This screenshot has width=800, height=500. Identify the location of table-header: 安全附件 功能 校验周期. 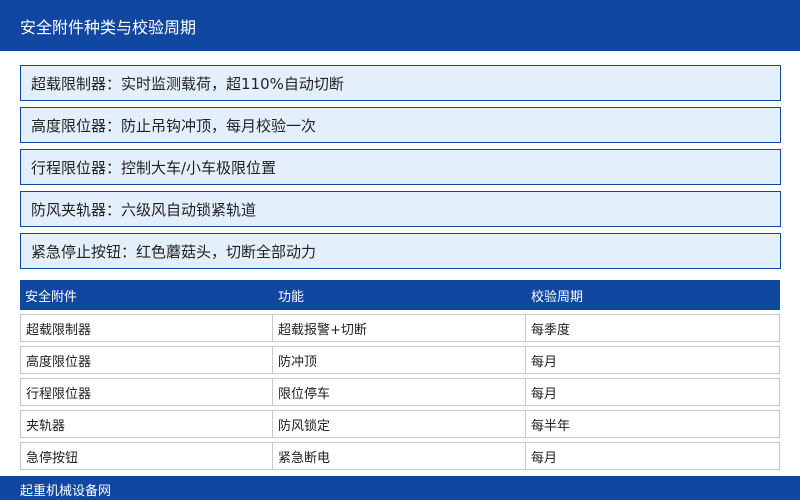
(400, 295).